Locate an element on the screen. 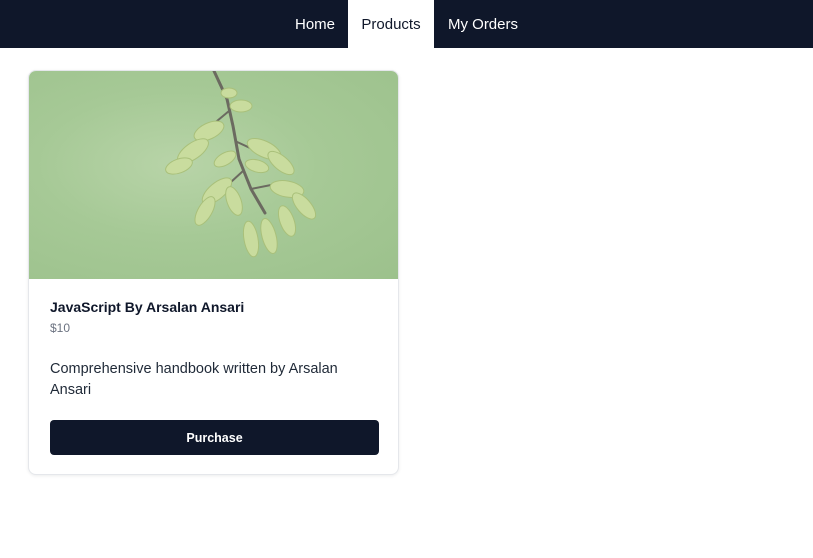 The image size is (813, 558). top-navigation: Home Products My Orders is located at coordinates (406, 24).